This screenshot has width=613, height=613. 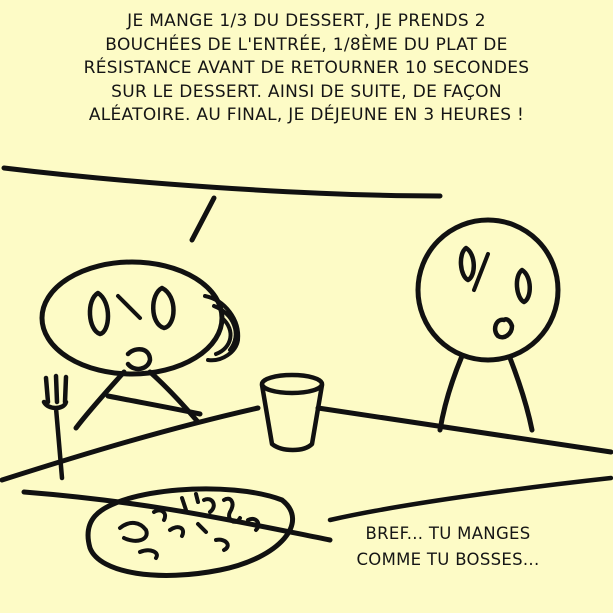 I want to click on glass, so click(x=292, y=412).